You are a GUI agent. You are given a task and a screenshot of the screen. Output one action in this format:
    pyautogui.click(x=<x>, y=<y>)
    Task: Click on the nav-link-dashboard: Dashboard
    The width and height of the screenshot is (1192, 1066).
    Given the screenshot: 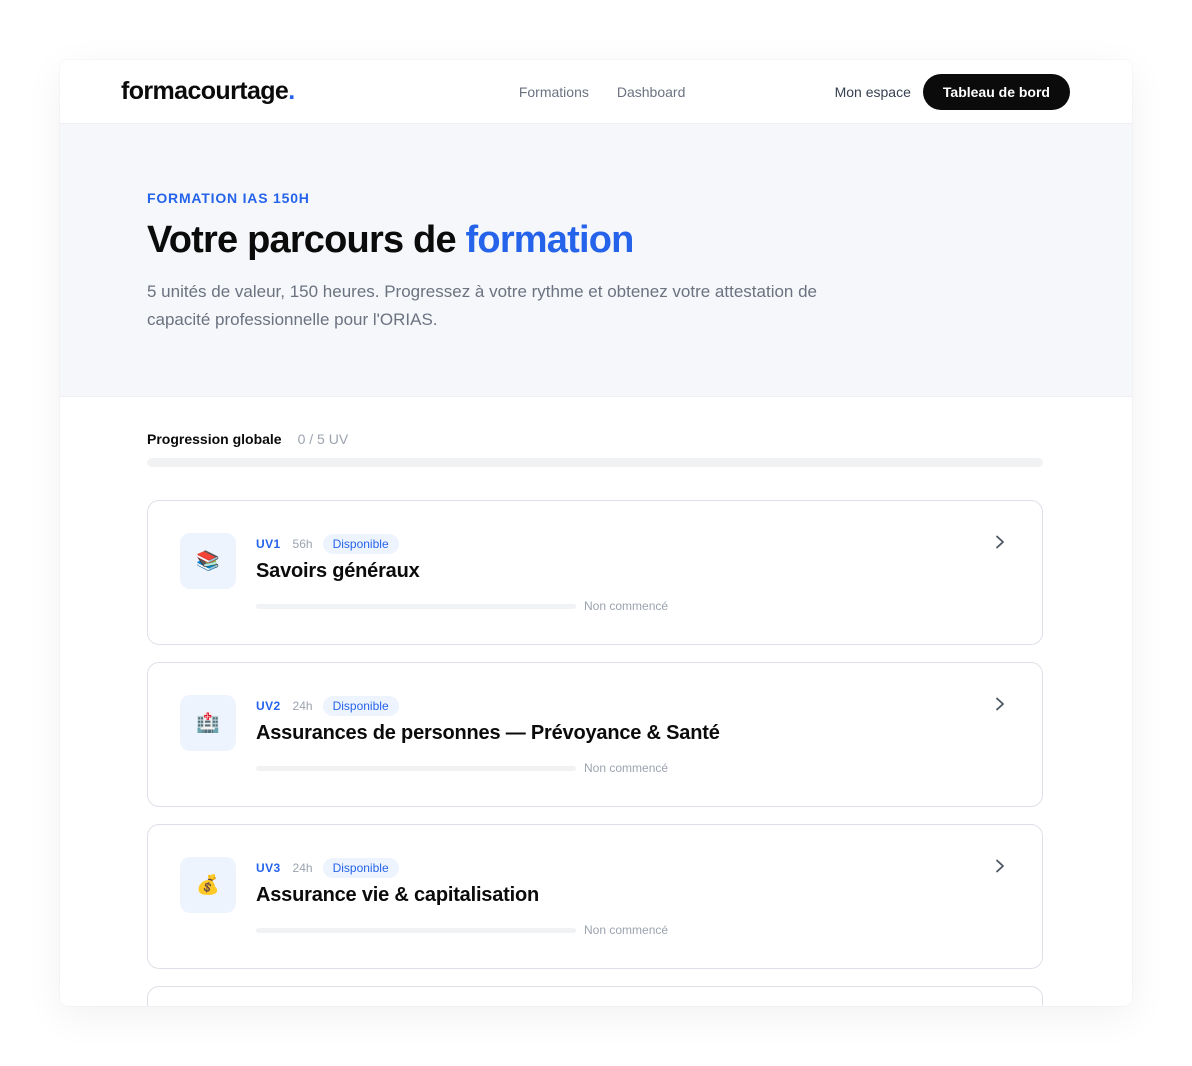 What is the action you would take?
    pyautogui.click(x=651, y=92)
    